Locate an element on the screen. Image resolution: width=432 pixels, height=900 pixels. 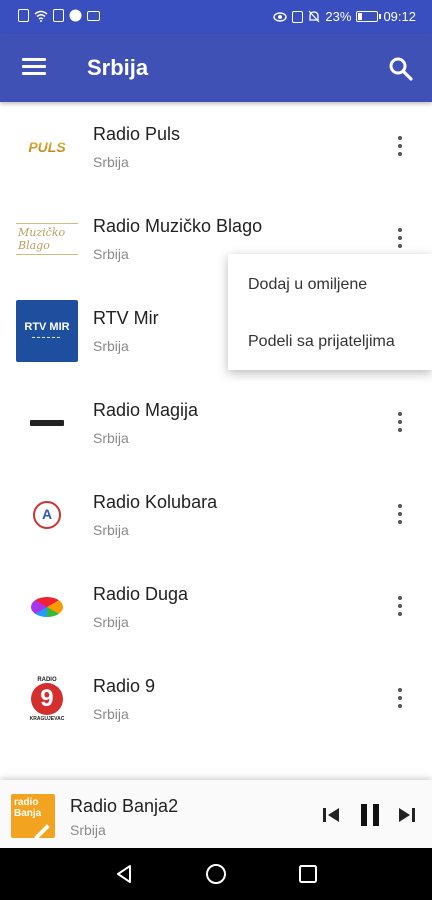
station-item: Radio Duga Srbija is located at coordinates (216, 608).